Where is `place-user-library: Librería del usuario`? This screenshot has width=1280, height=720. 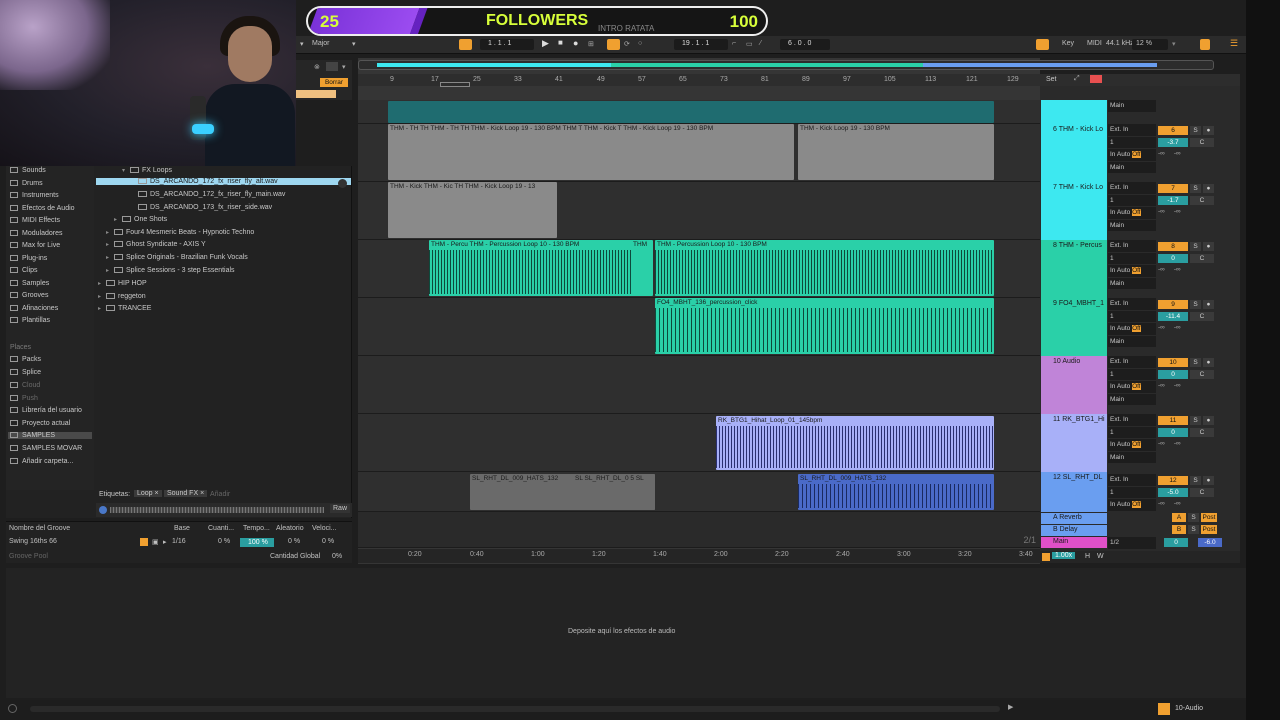
place-user-library: Librería del usuario is located at coordinates (46, 410).